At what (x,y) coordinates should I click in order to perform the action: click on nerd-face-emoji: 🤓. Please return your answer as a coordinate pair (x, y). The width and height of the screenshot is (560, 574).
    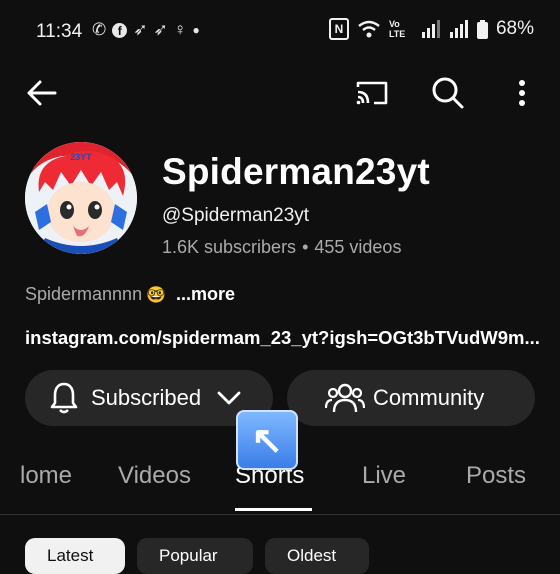
    Looking at the image, I should click on (156, 295).